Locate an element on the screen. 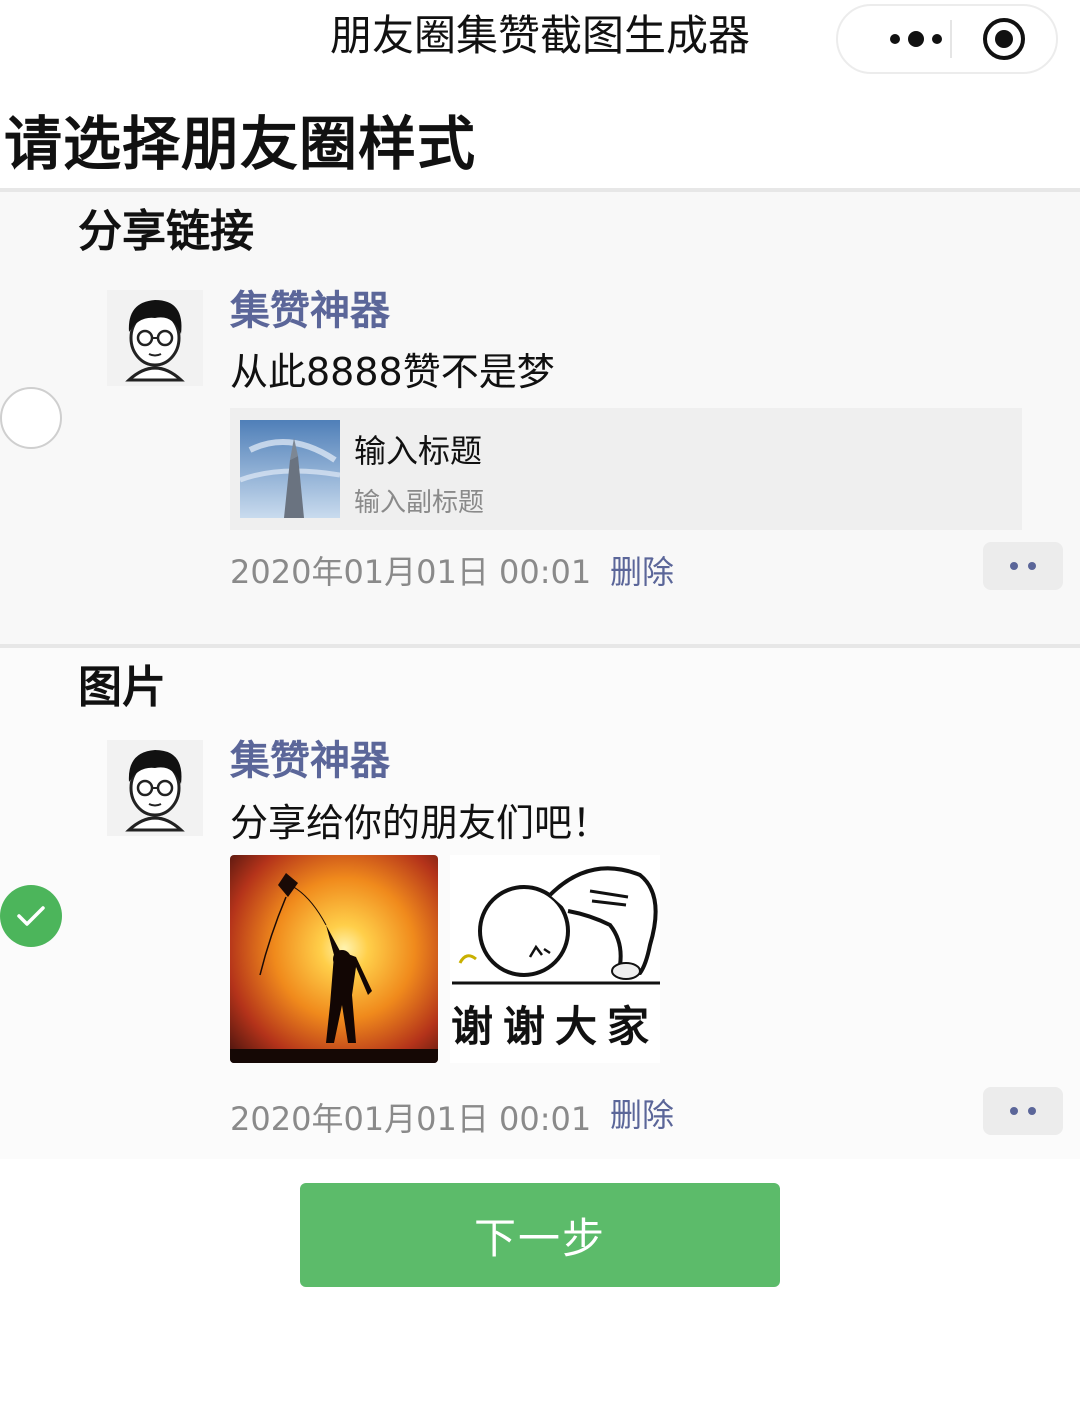 The image size is (1080, 1410). link-title: 输入标题 is located at coordinates (418, 451).